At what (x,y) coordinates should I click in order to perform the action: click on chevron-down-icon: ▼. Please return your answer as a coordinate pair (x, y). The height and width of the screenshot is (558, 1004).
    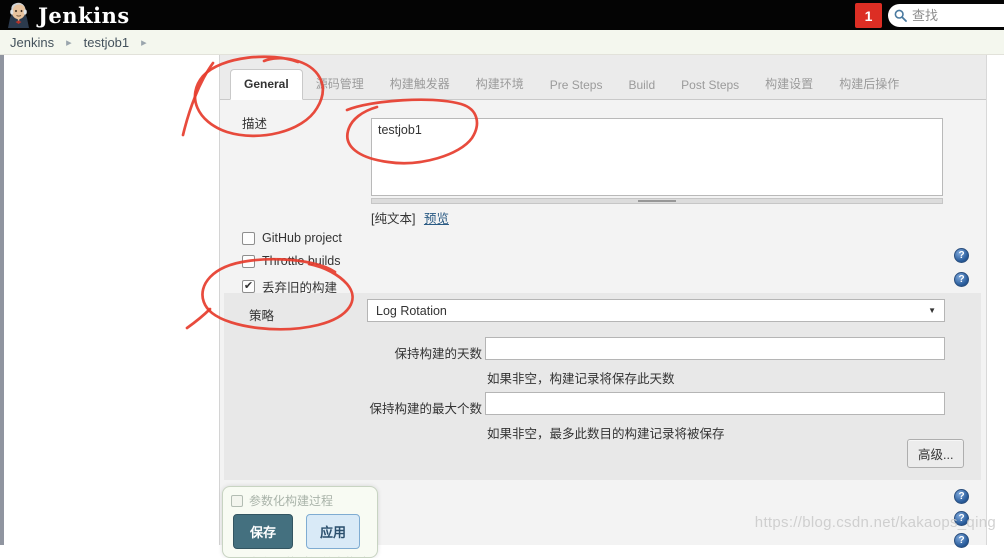
    Looking at the image, I should click on (932, 310).